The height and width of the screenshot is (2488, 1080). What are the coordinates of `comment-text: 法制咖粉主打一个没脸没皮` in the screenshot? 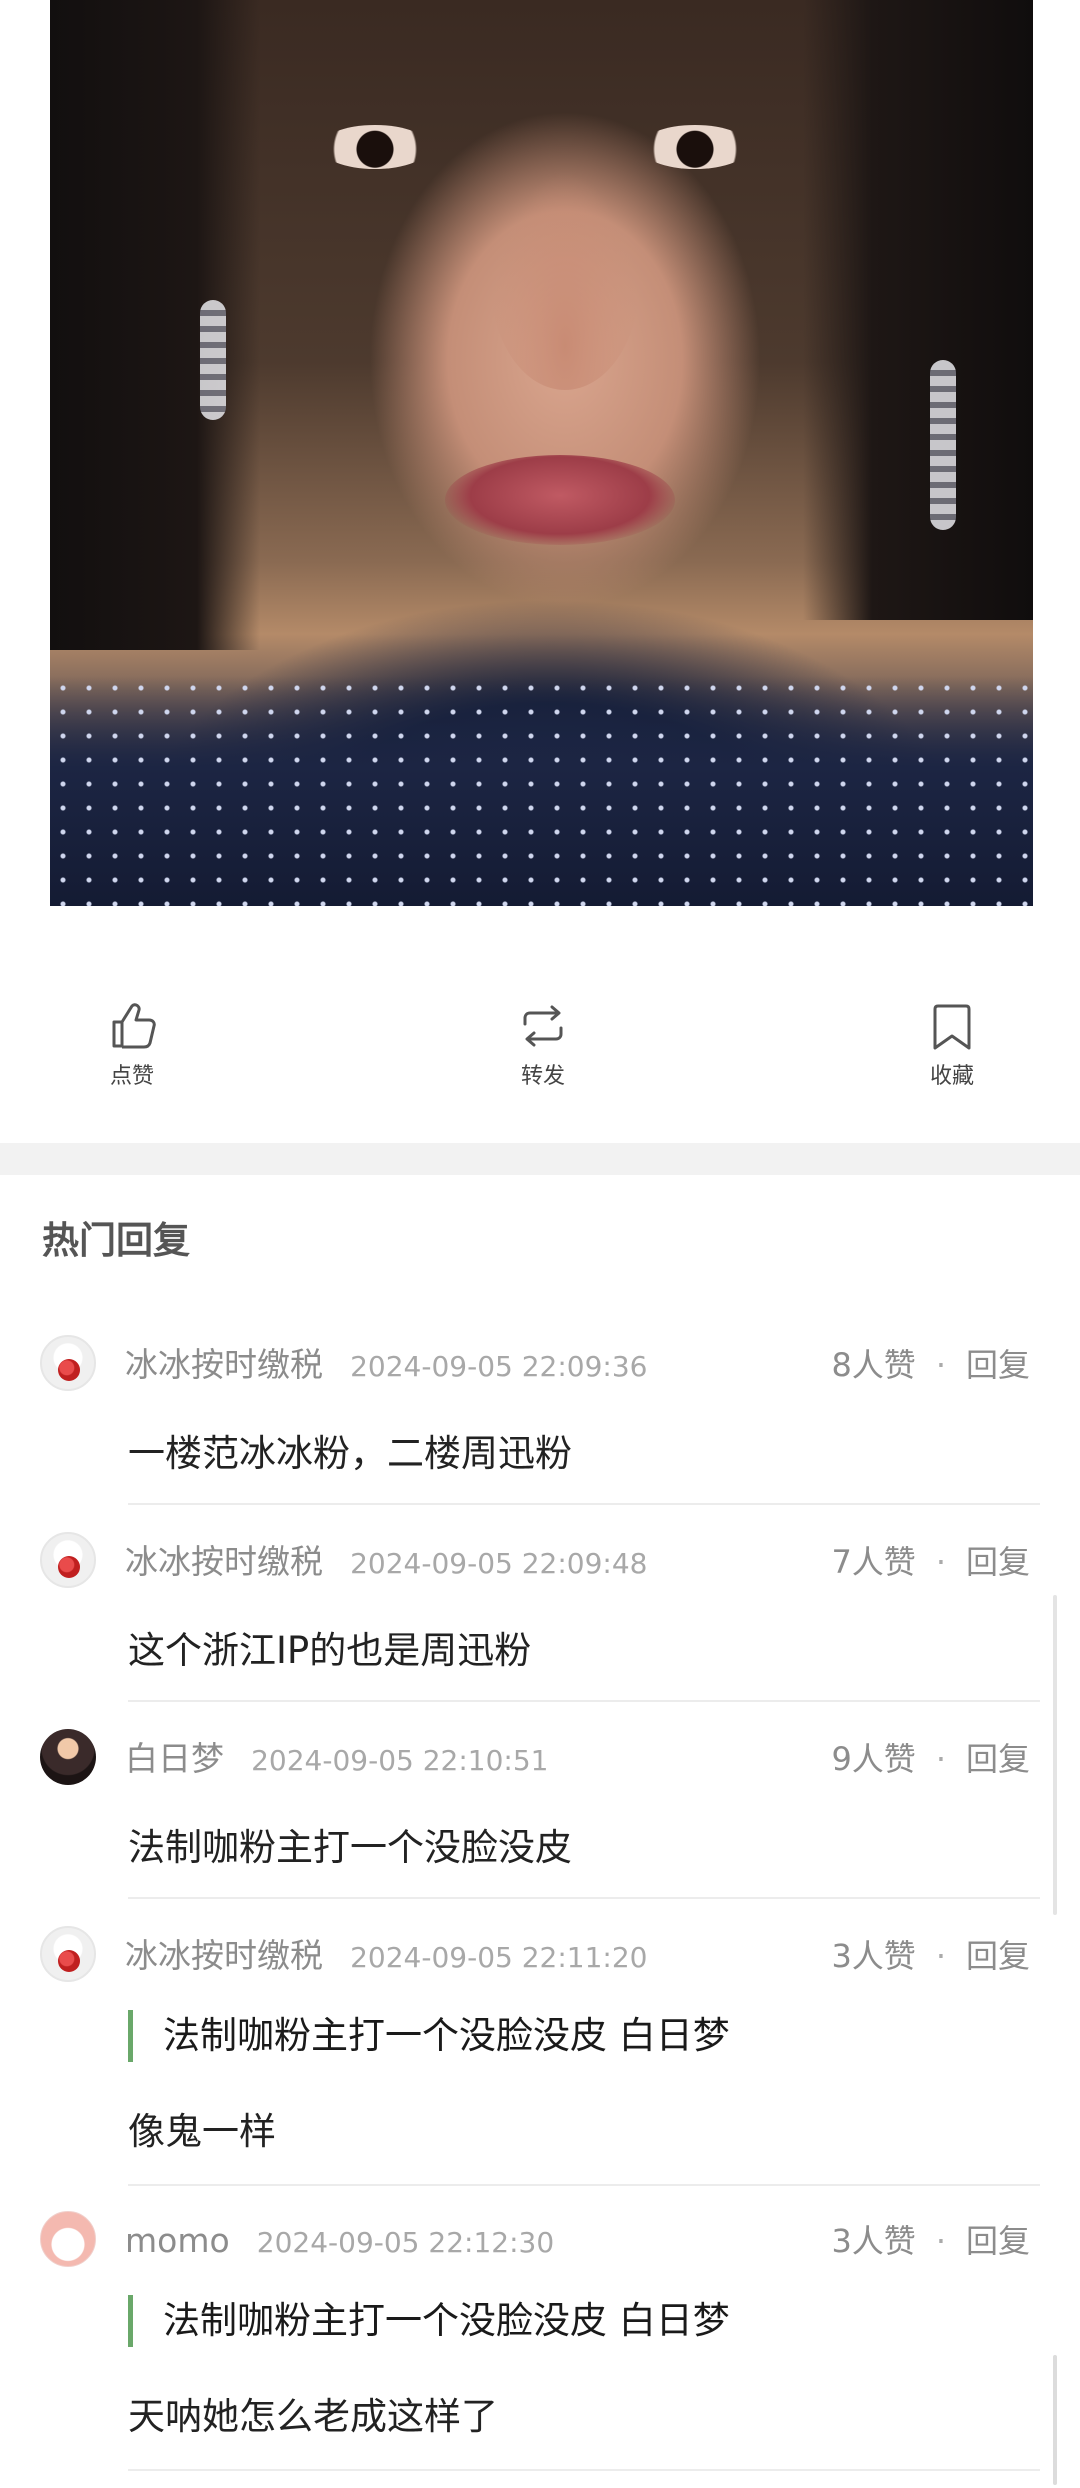 It's located at (350, 1847).